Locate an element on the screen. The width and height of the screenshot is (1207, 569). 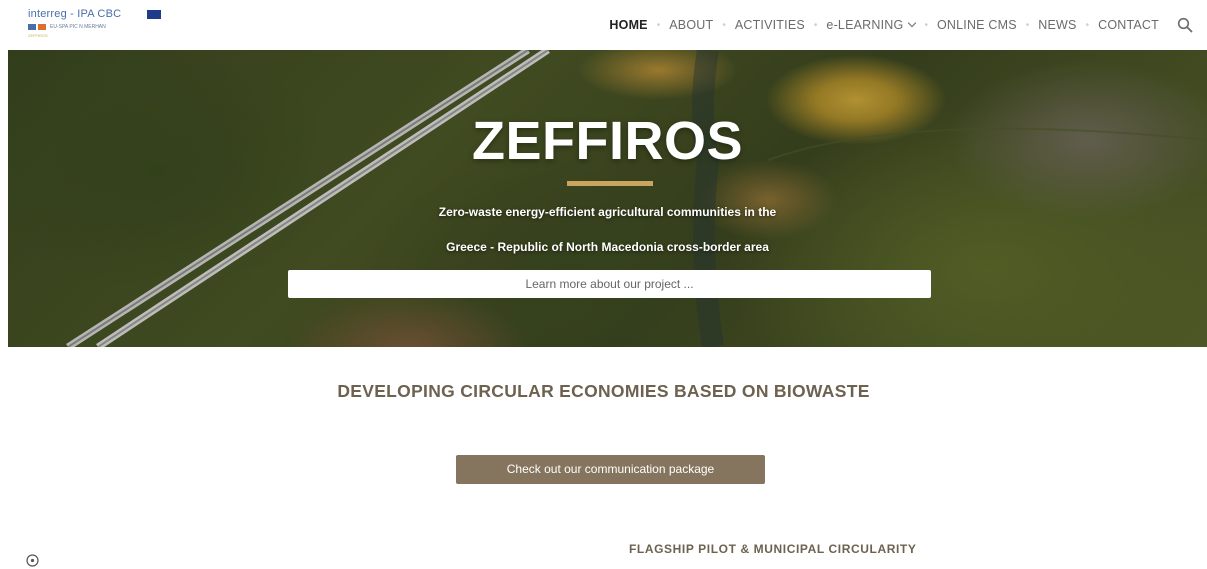
info-icon is located at coordinates (32, 560).